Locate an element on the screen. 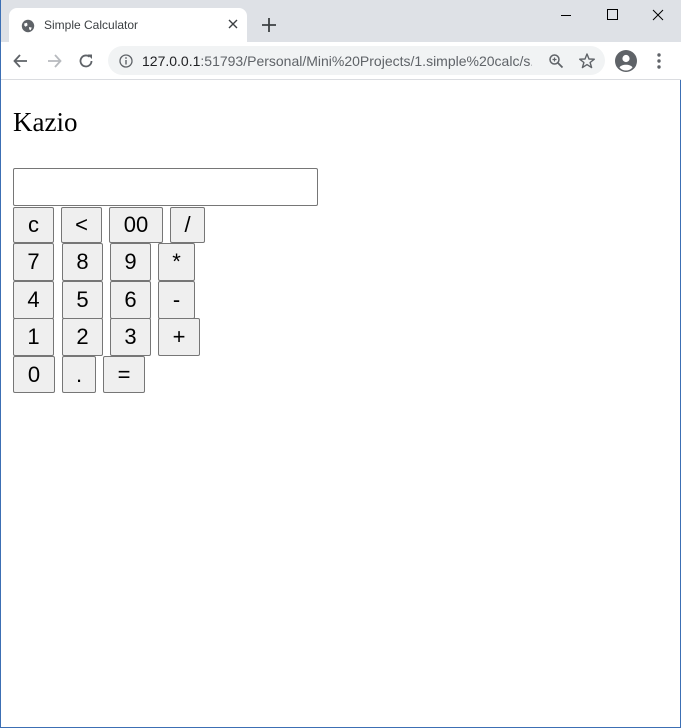  digit-7-button: 7 is located at coordinates (33, 262).